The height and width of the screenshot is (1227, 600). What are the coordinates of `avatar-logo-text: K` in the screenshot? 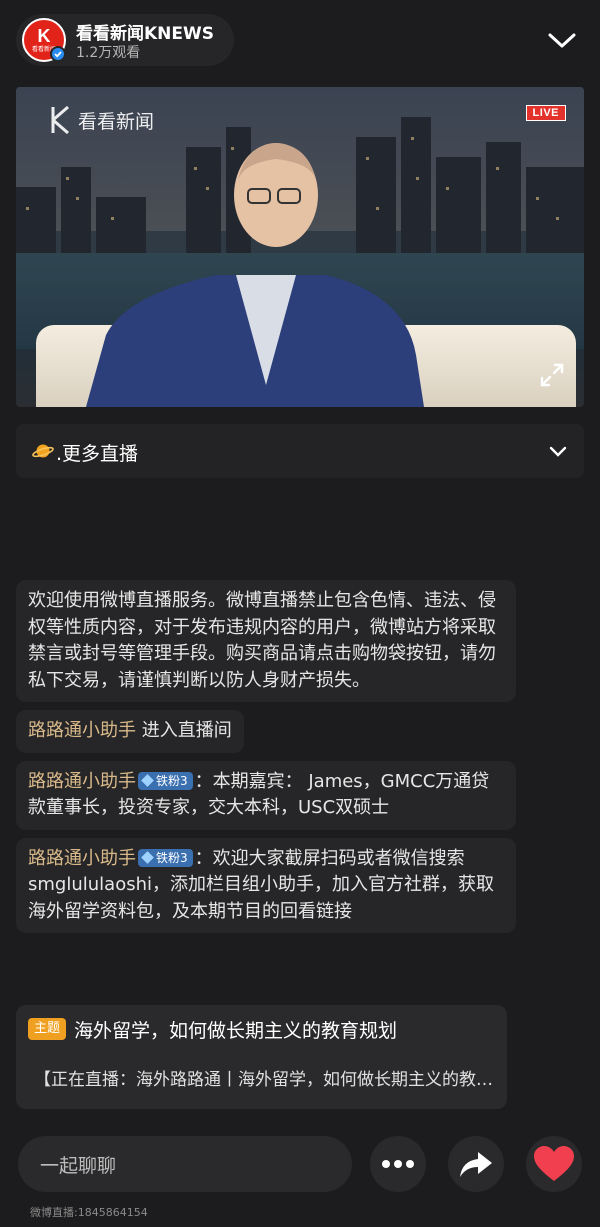 It's located at (44, 36).